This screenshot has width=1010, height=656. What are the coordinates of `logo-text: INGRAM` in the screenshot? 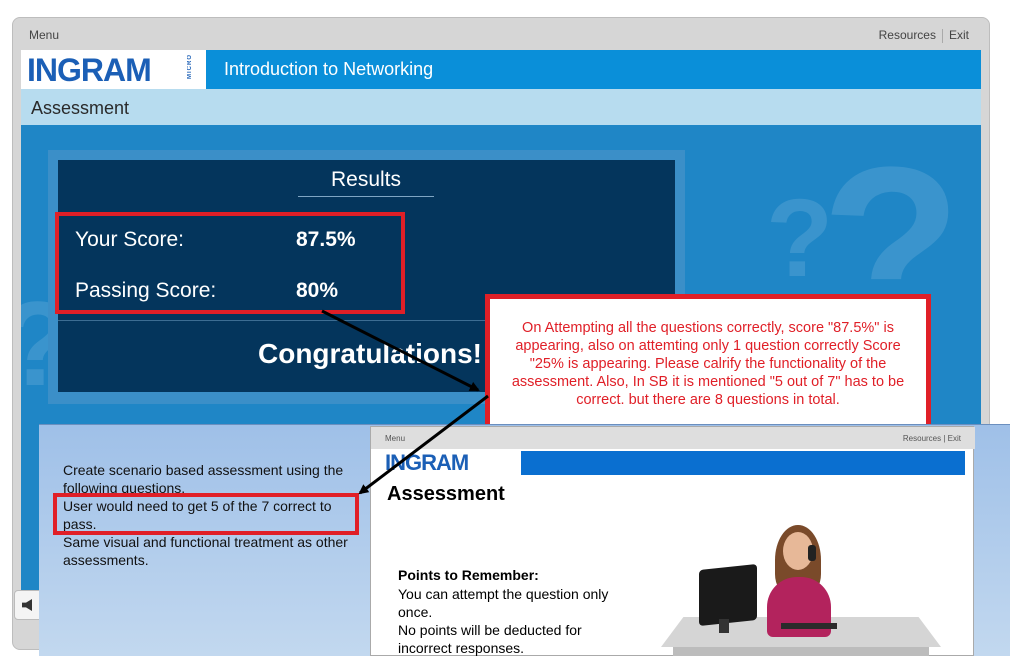 It's located at (89, 70).